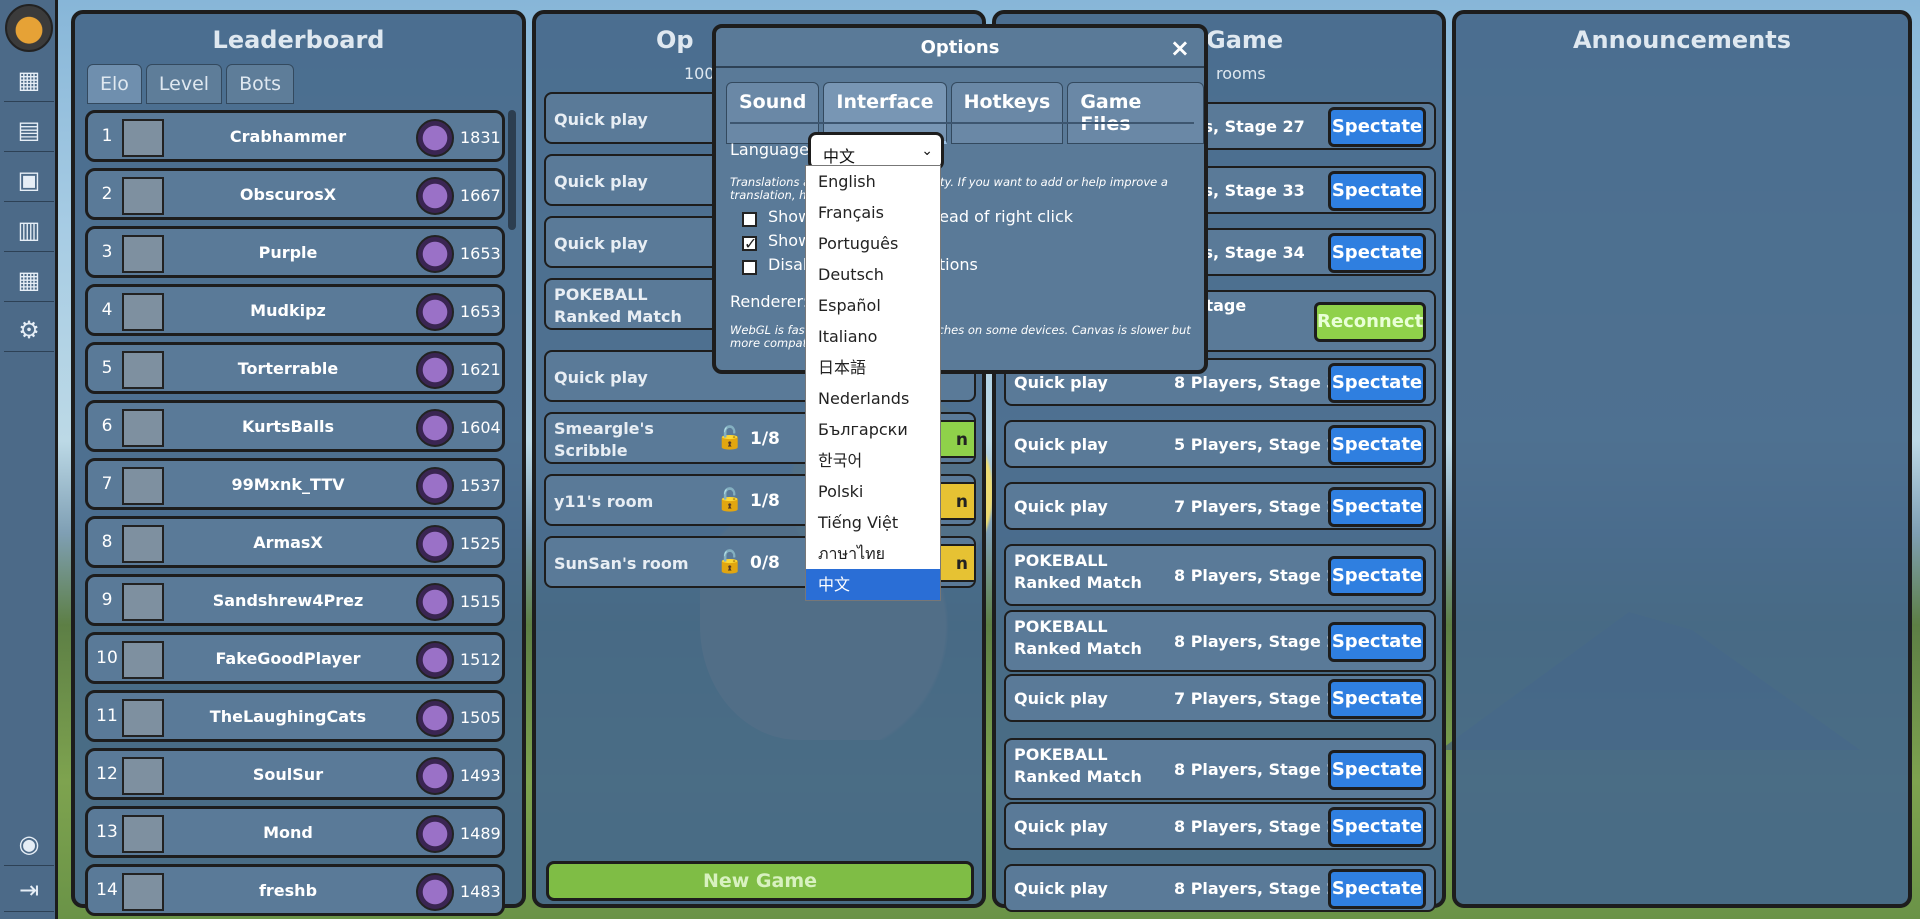  Describe the element at coordinates (1261, 382) in the screenshot. I see `game-info: 8 Players, Stage 31` at that location.